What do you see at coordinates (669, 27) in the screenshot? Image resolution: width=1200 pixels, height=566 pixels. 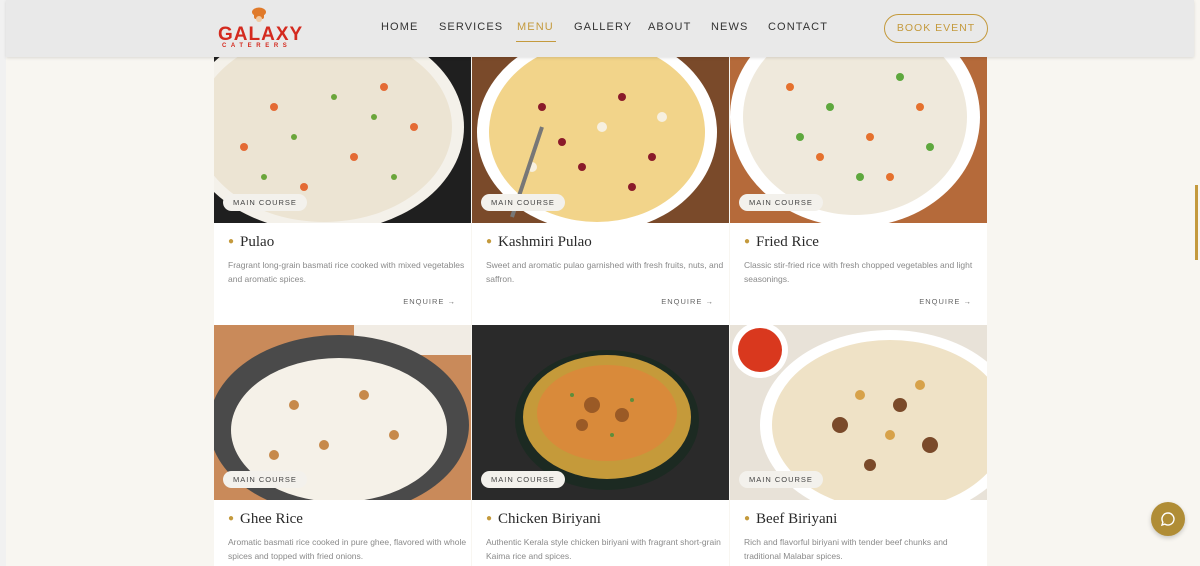 I see `nav-about: ABOUT` at bounding box center [669, 27].